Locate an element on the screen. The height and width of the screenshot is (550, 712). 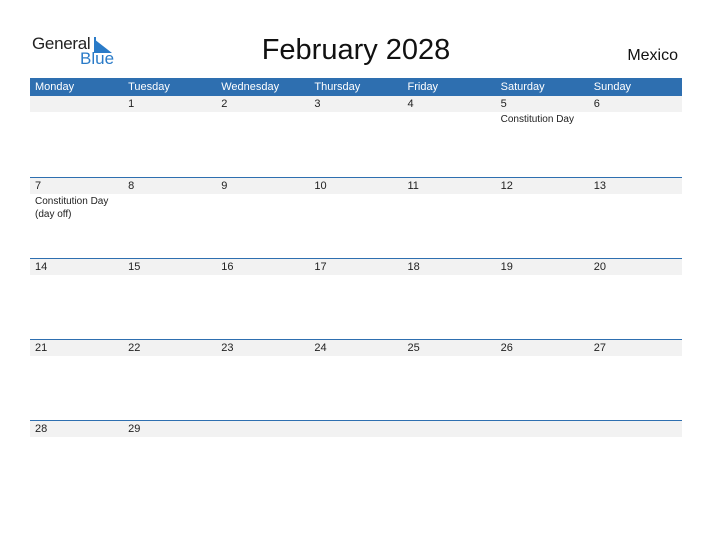
events-row: Constitution Day is located at coordinates (356, 119).